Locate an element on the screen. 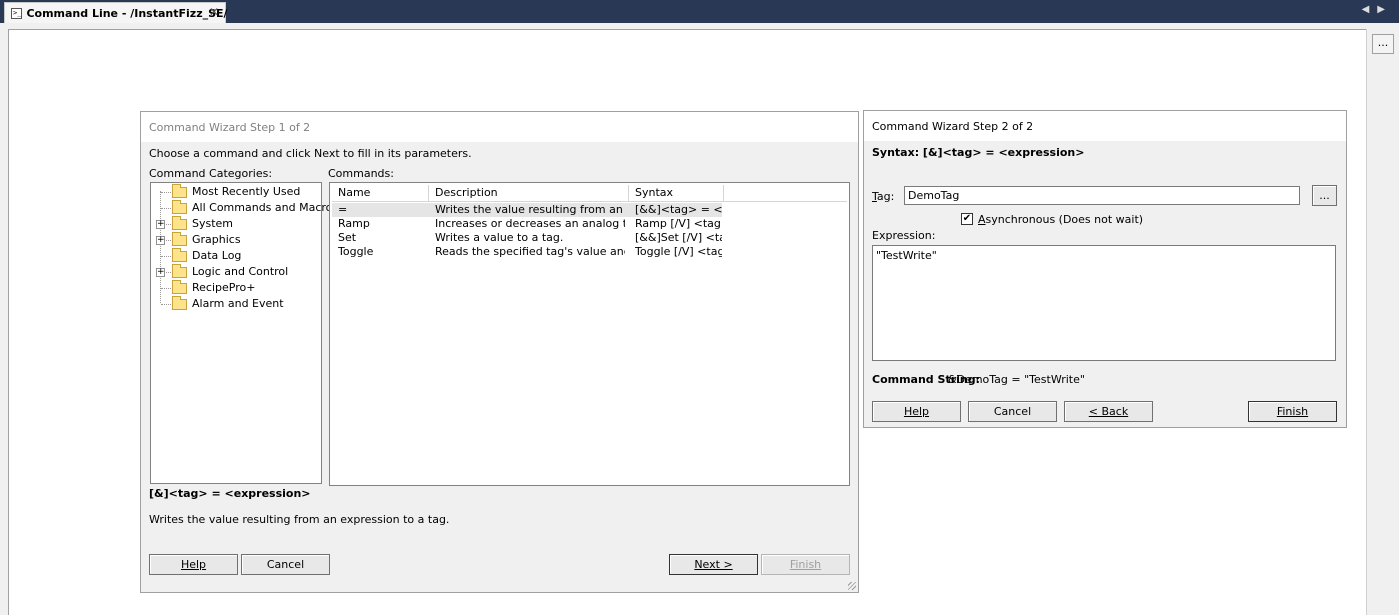 The height and width of the screenshot is (615, 1399). async-label: Asynchronous (Does not wait) is located at coordinates (1061, 219).